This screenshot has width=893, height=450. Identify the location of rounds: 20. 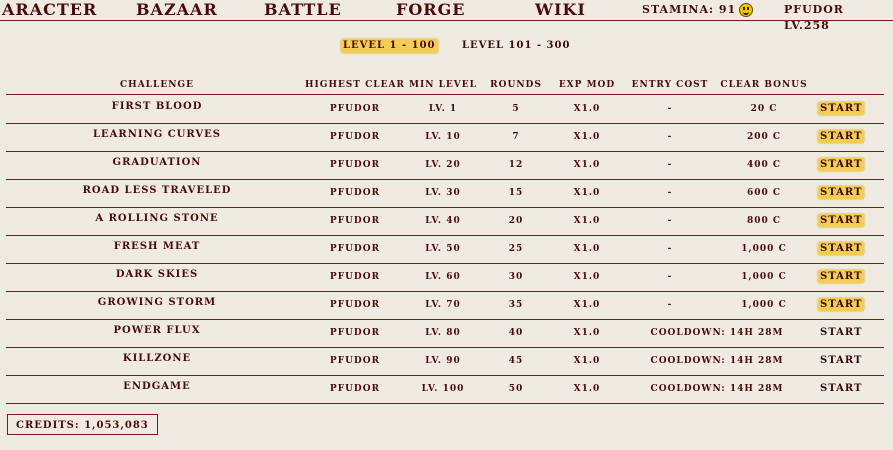
(516, 221).